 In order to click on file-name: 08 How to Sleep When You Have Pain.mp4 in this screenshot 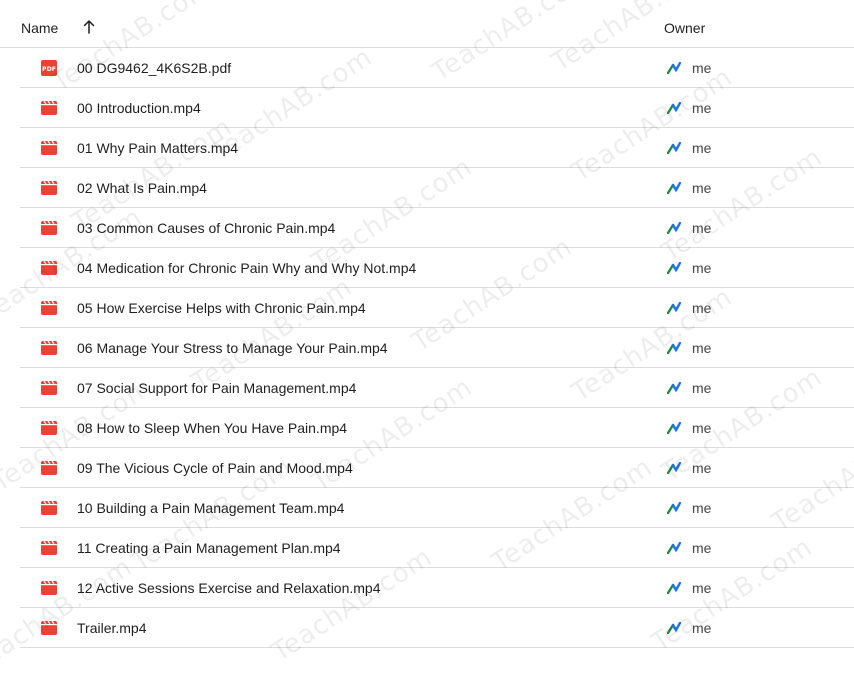, I will do `click(212, 428)`.